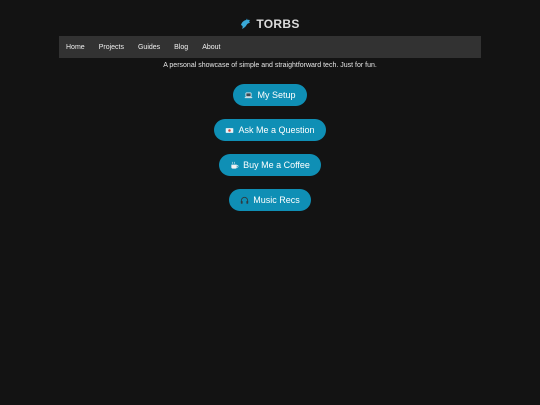 Image resolution: width=540 pixels, height=405 pixels. Describe the element at coordinates (278, 24) in the screenshot. I see `site-title: TORBS` at that location.